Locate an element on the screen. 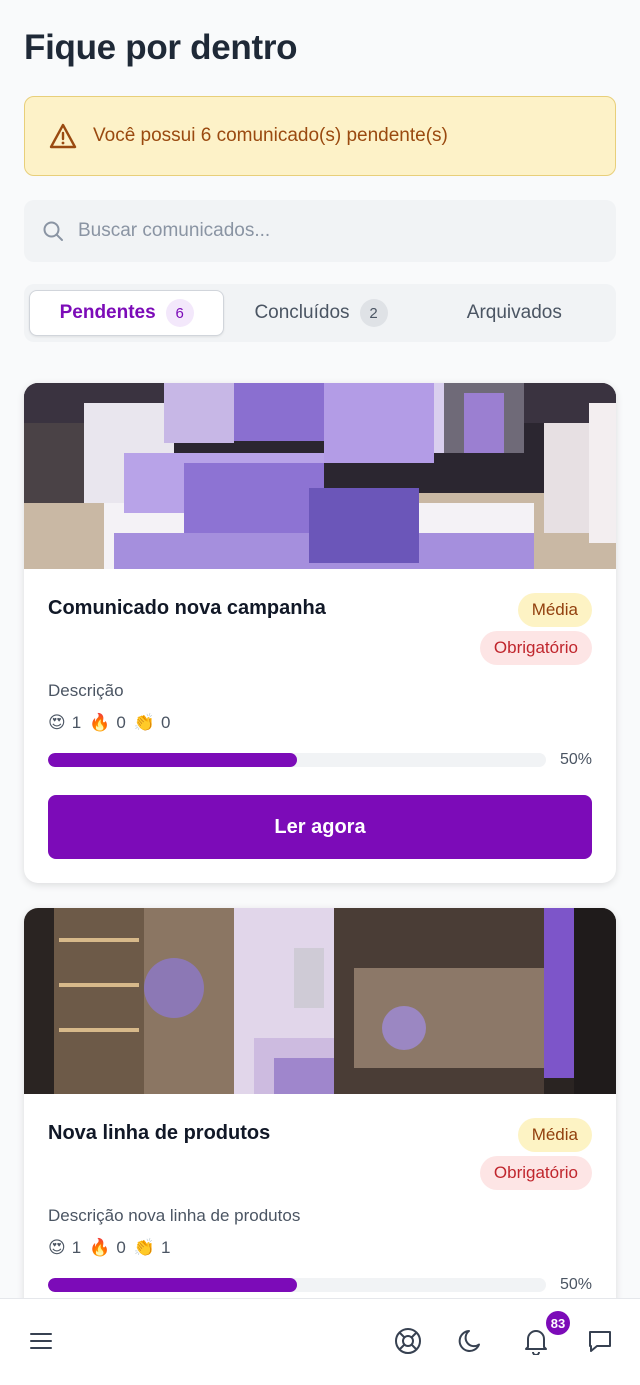  tab-concluidos: Concluídos 2 is located at coordinates (320, 313).